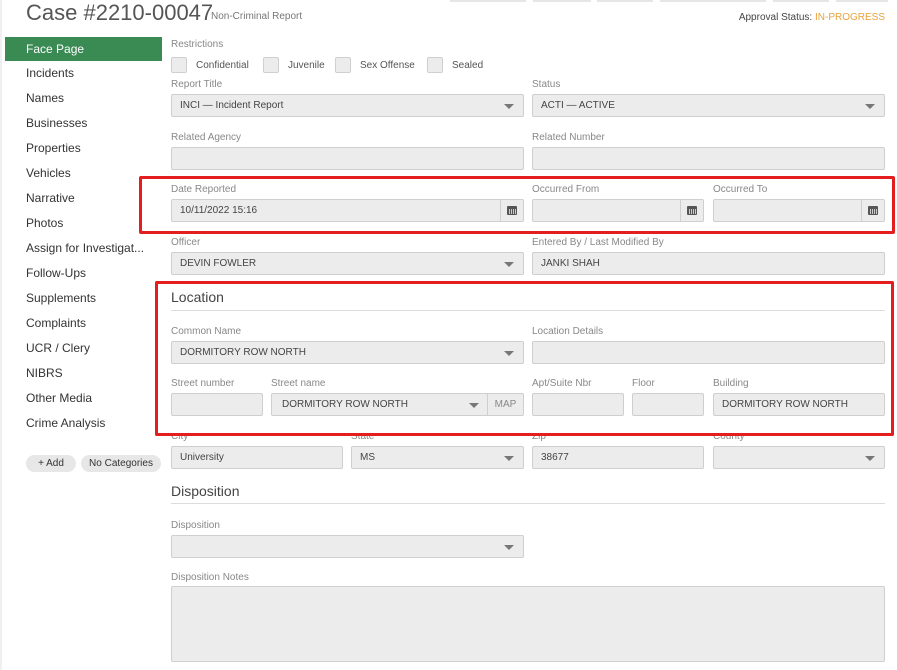 The image size is (897, 670). What do you see at coordinates (197, 84) in the screenshot?
I see `report-title-label: Report Title` at bounding box center [197, 84].